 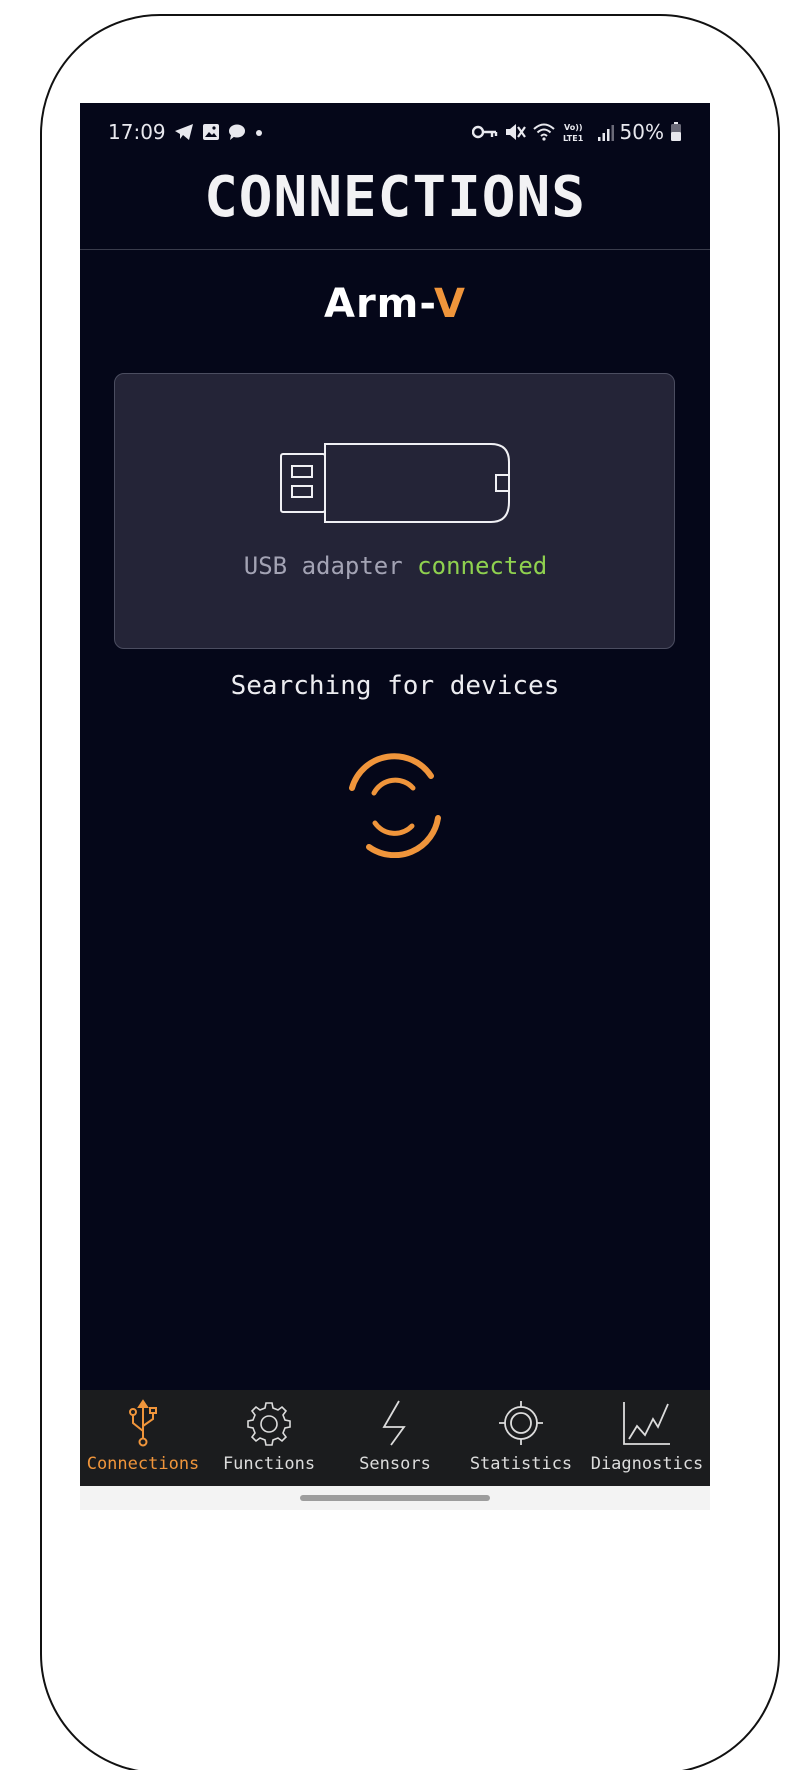 What do you see at coordinates (395, 249) in the screenshot?
I see `title-divider` at bounding box center [395, 249].